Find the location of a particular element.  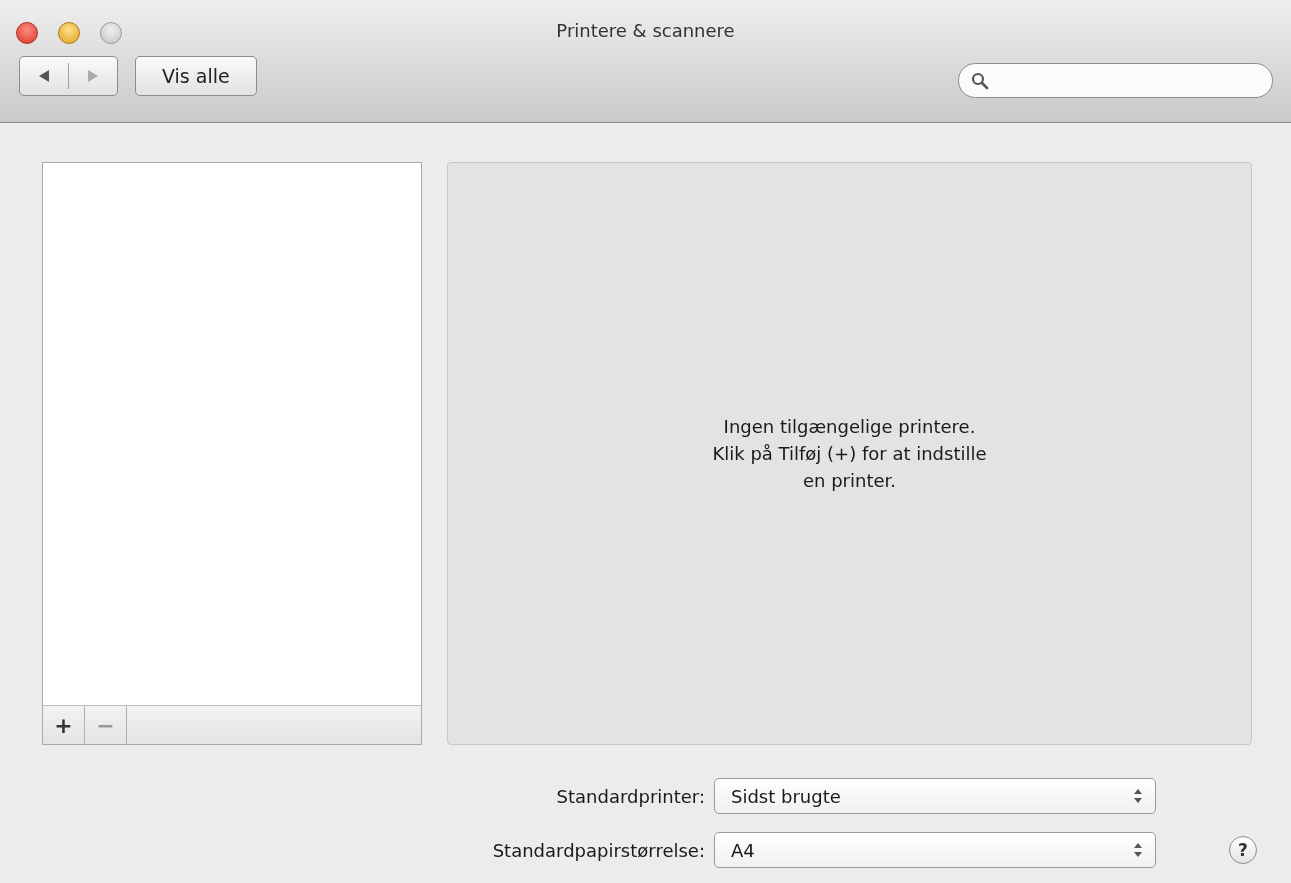

minimize-button is located at coordinates (69, 33).